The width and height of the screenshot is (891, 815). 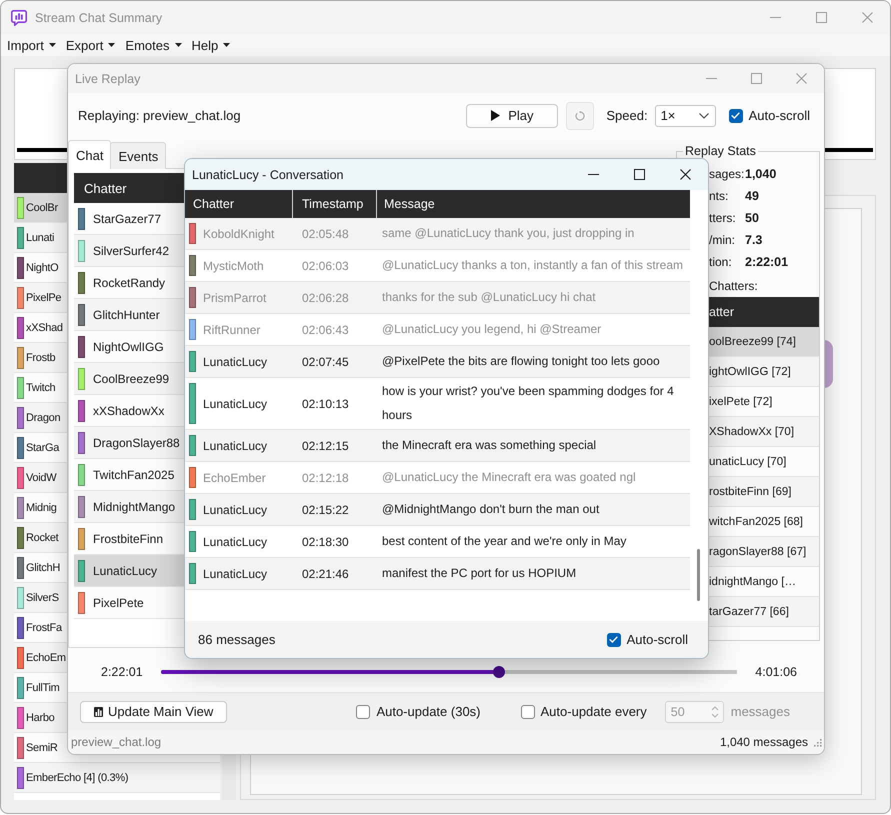 What do you see at coordinates (325, 542) in the screenshot?
I see `timestamp: 02:18:30` at bounding box center [325, 542].